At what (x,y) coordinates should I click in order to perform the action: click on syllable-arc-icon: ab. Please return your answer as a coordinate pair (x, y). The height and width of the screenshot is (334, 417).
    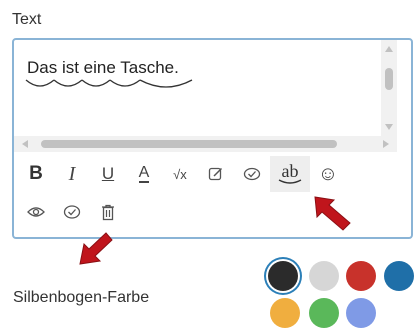
    Looking at the image, I should click on (290, 173).